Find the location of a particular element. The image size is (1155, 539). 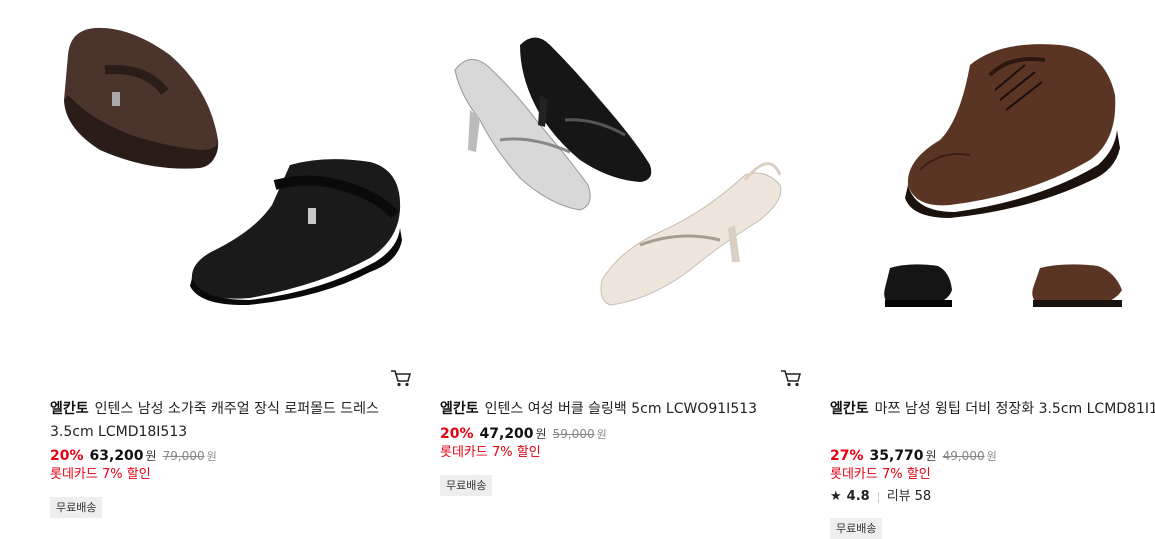

product-name: 인텐스 여성 버클 슬링백 5cm LCWO91I513 is located at coordinates (621, 409).